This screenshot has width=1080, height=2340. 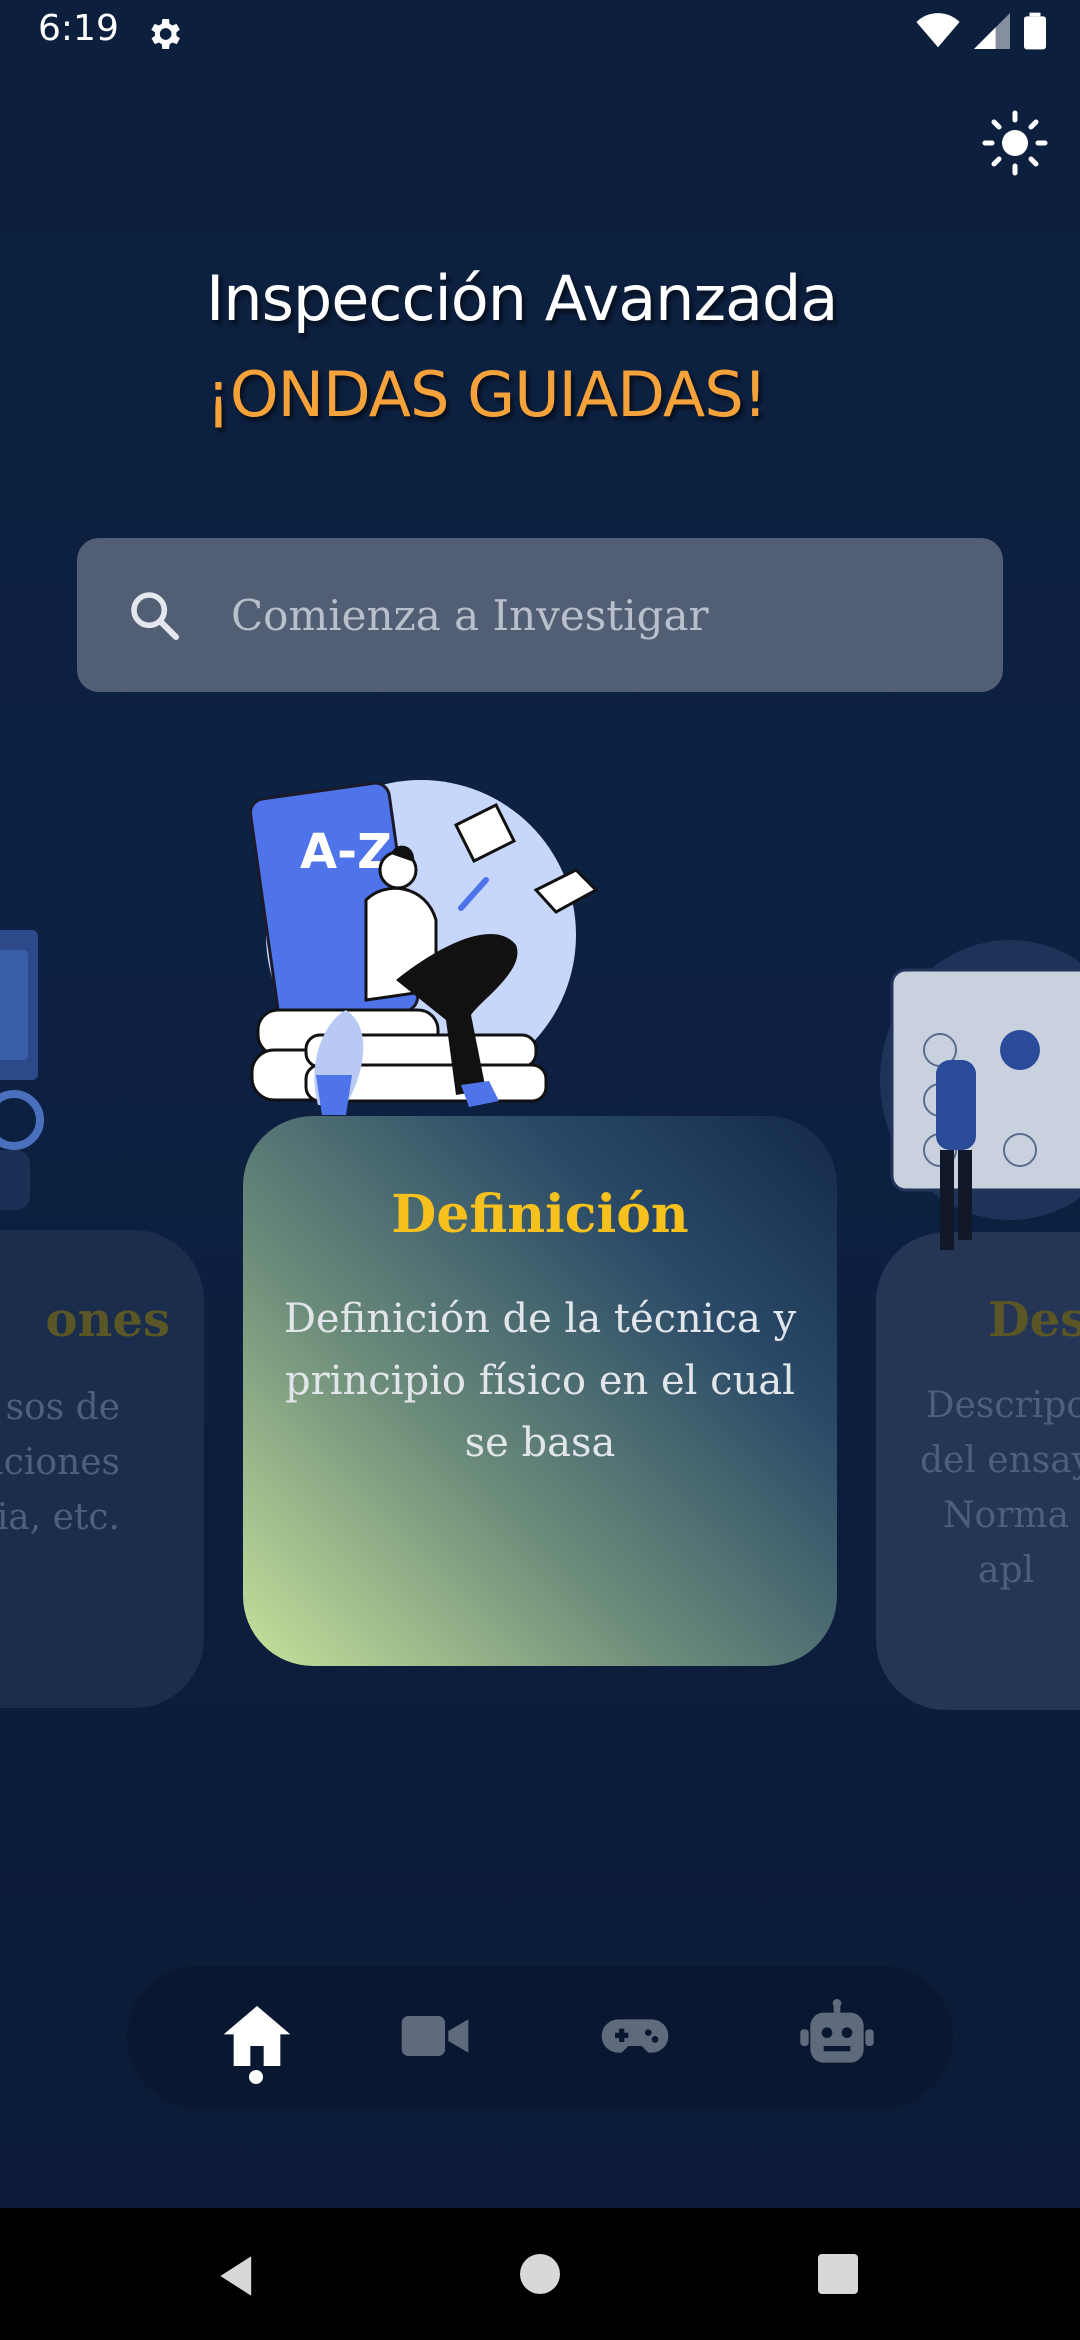 I want to click on status-bar: 6:19, so click(x=540, y=33).